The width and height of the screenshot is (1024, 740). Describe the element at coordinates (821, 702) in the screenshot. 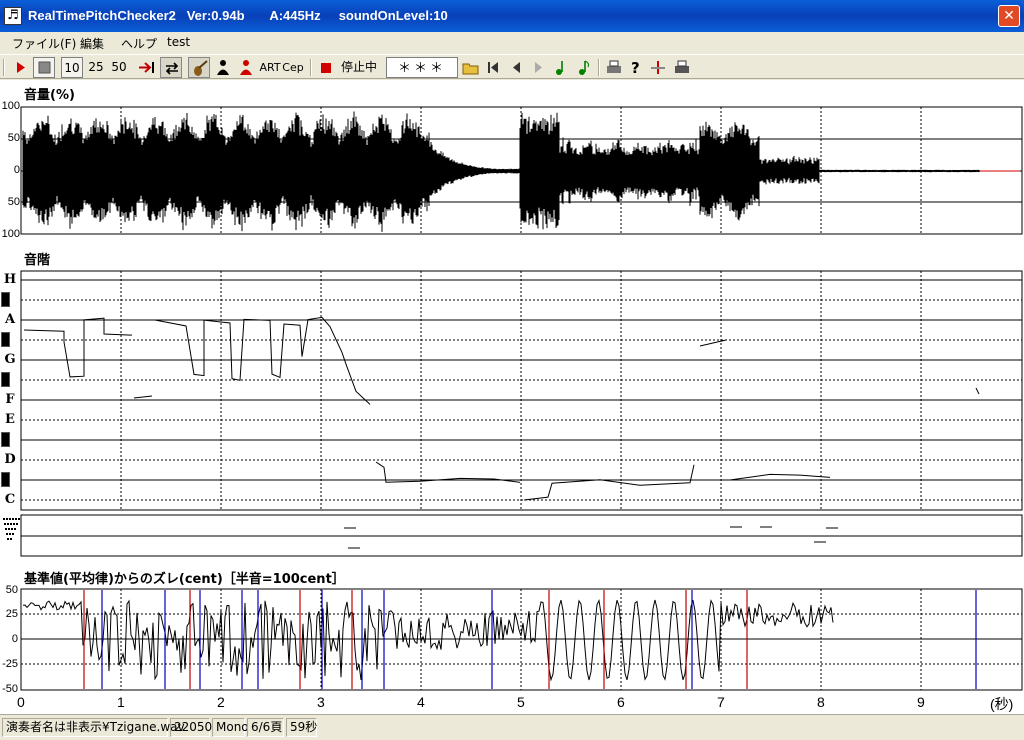

I see `time-tick-label: 8` at that location.